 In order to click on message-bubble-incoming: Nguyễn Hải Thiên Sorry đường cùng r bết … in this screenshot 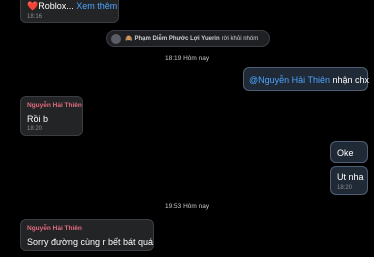, I will do `click(87, 235)`.